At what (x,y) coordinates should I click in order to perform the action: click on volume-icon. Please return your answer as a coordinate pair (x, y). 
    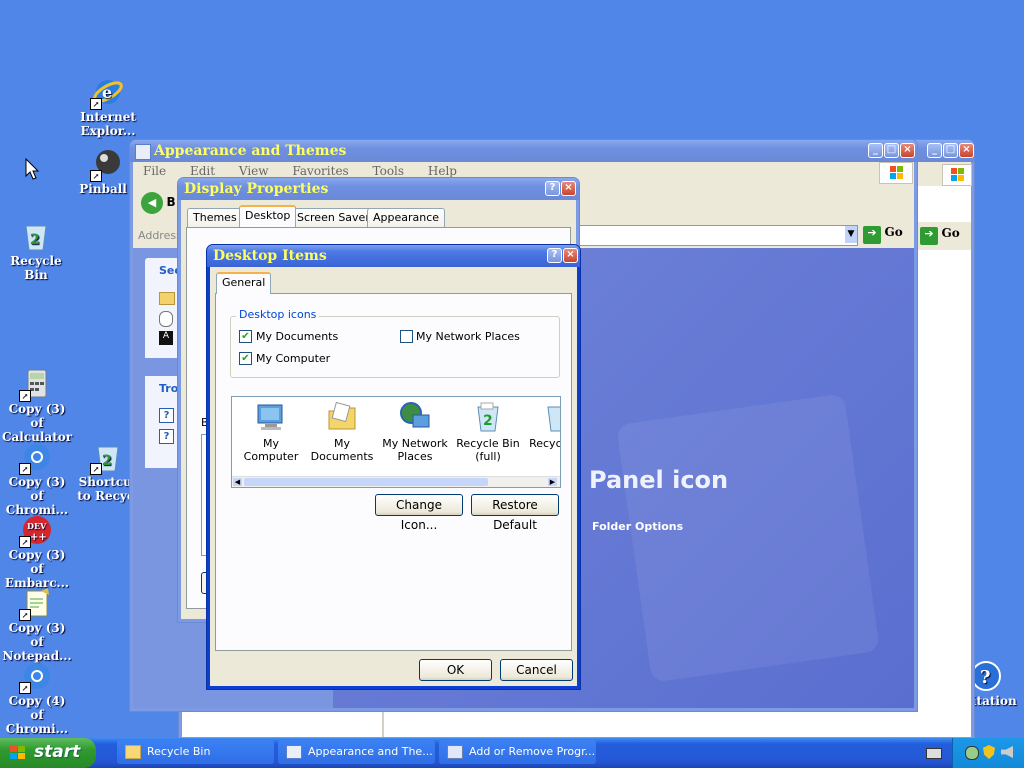
    Looking at the image, I should click on (1007, 752).